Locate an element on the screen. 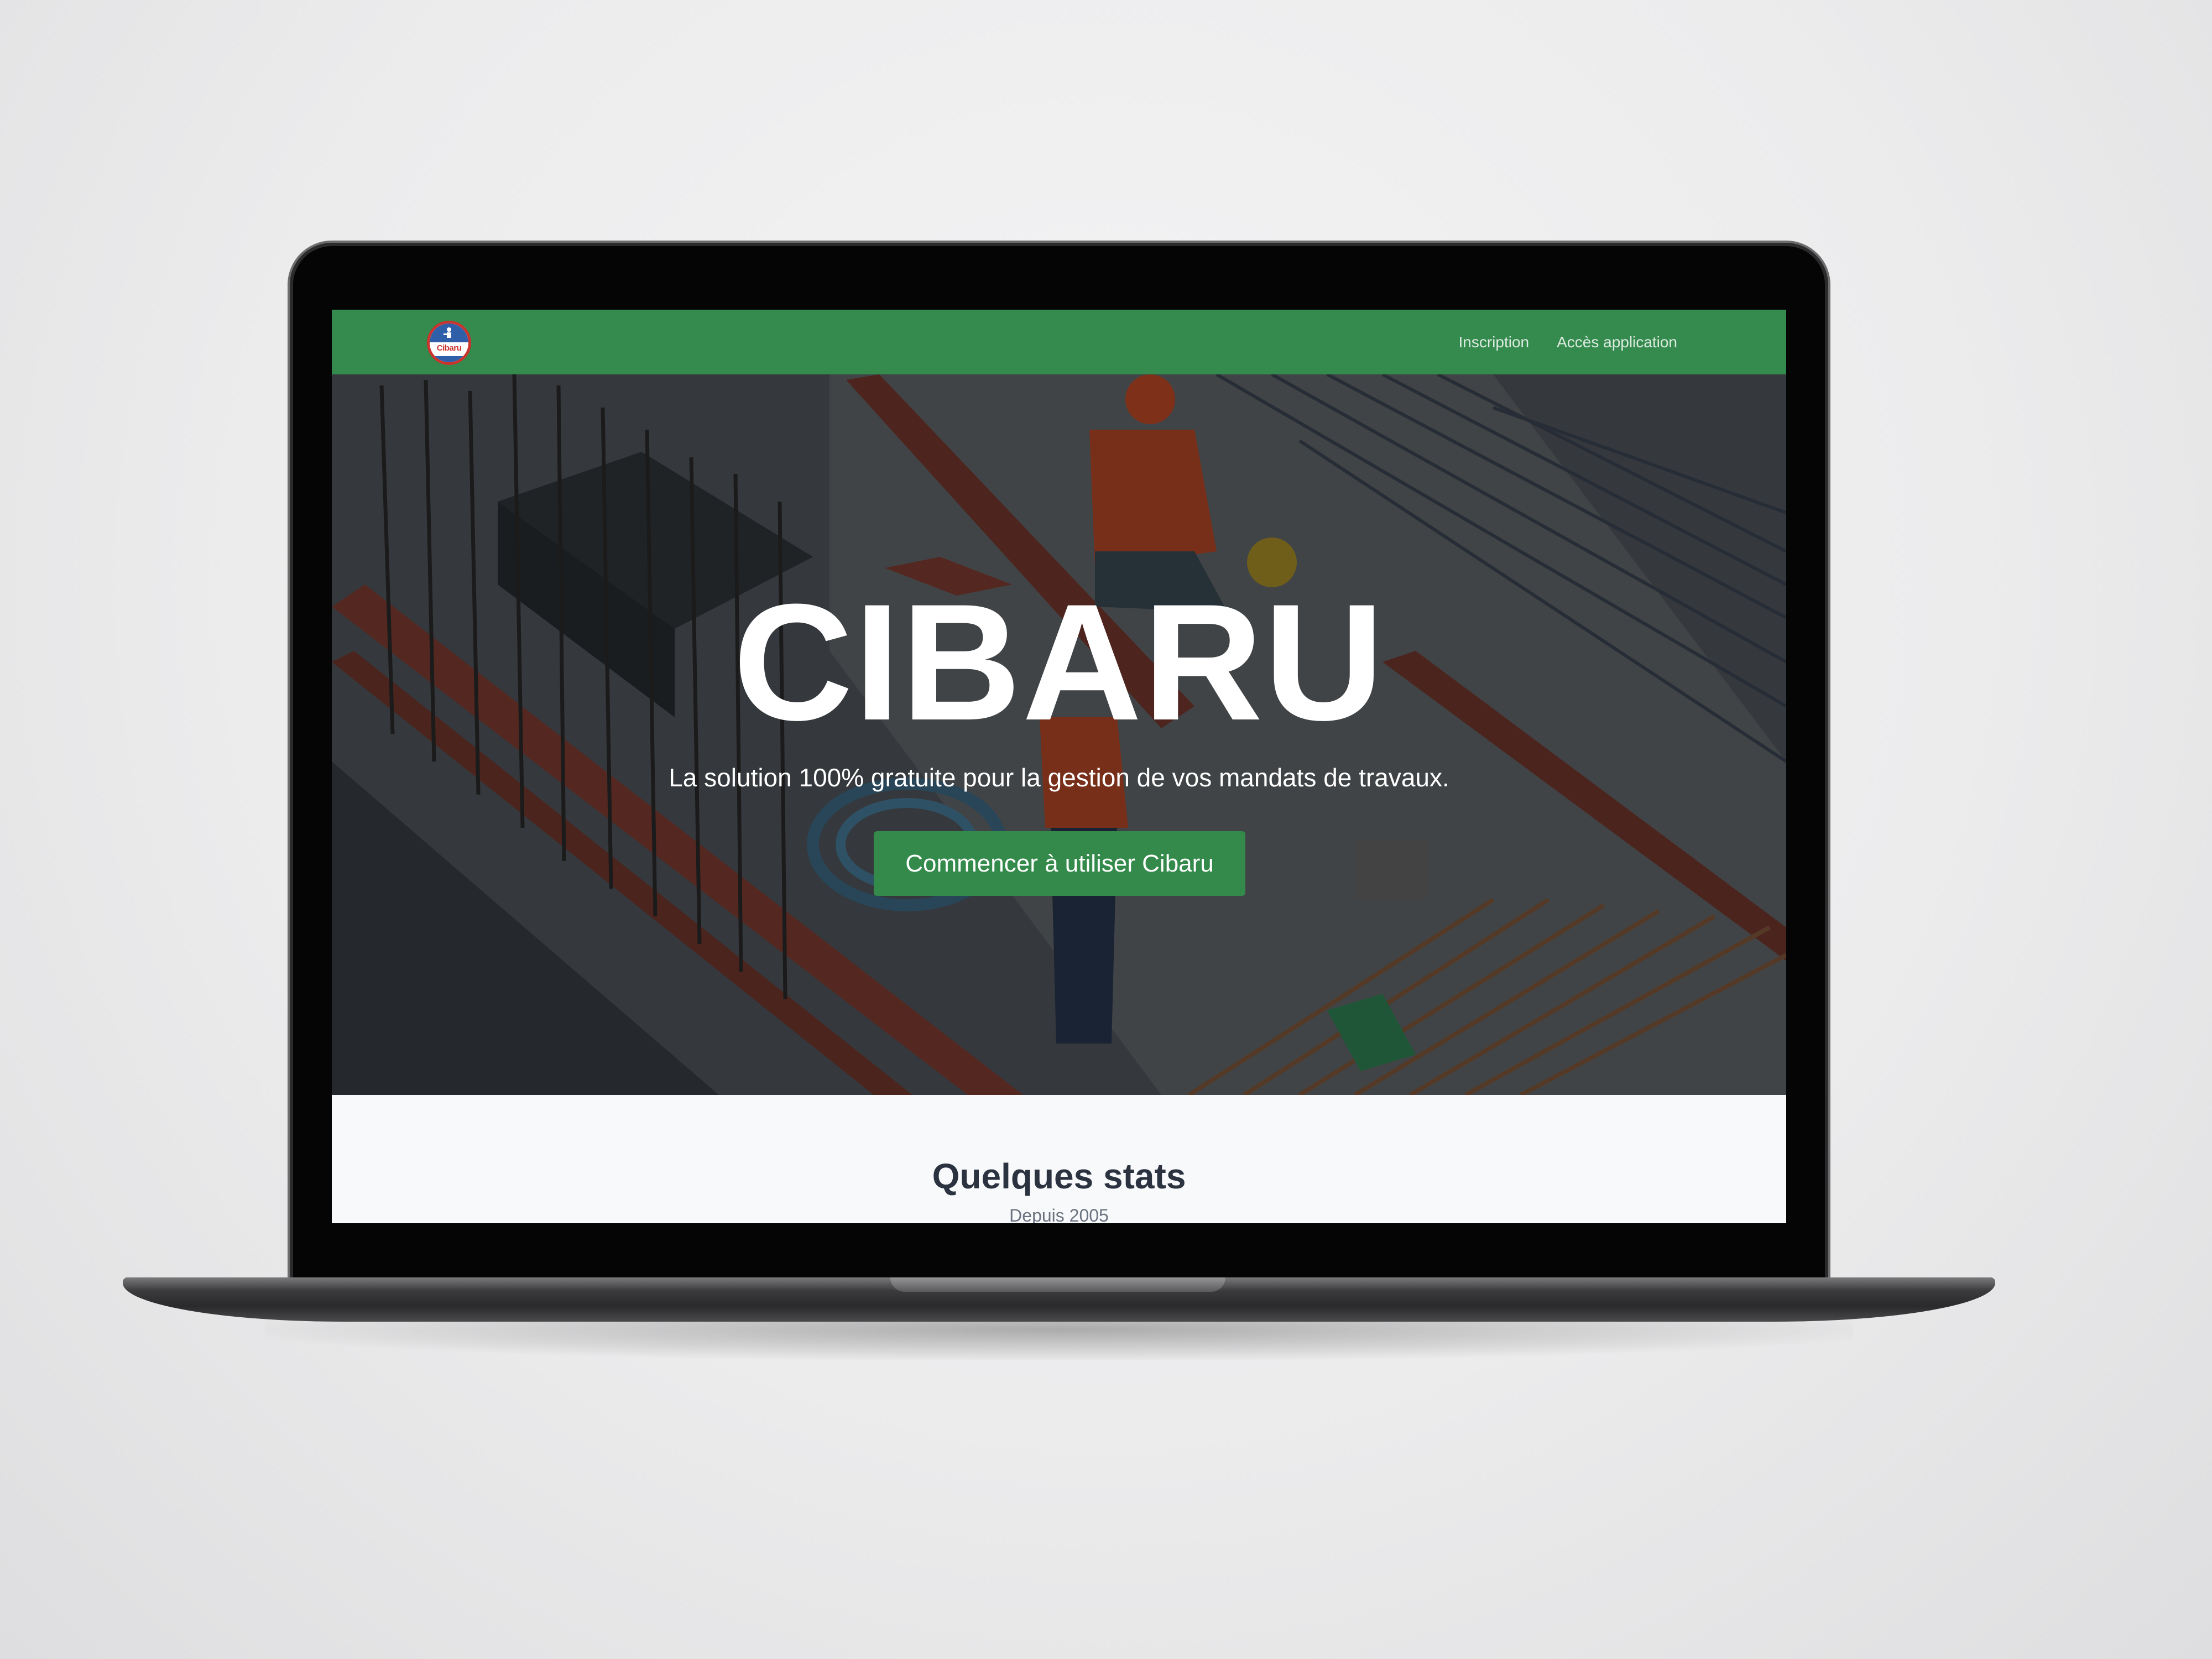 This screenshot has height=1659, width=2212. nav-link-acces-application: Accès application is located at coordinates (1617, 342).